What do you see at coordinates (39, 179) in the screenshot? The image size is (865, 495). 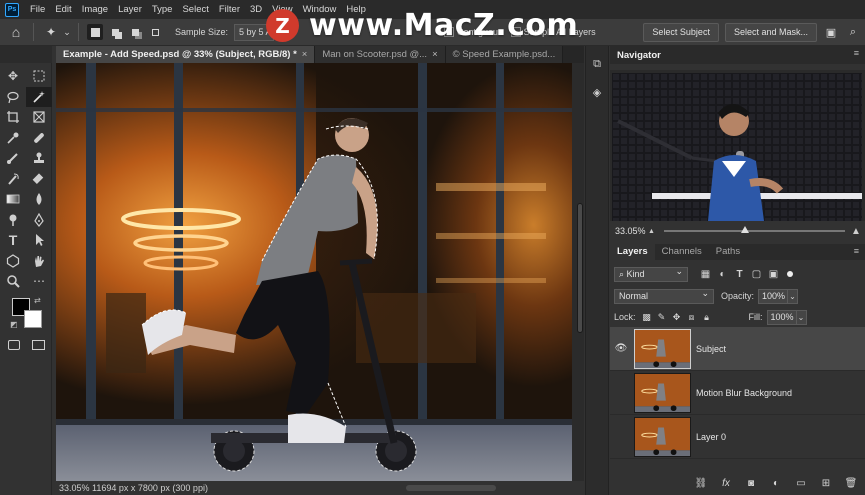 I see `eraser-tool-icon` at bounding box center [39, 179].